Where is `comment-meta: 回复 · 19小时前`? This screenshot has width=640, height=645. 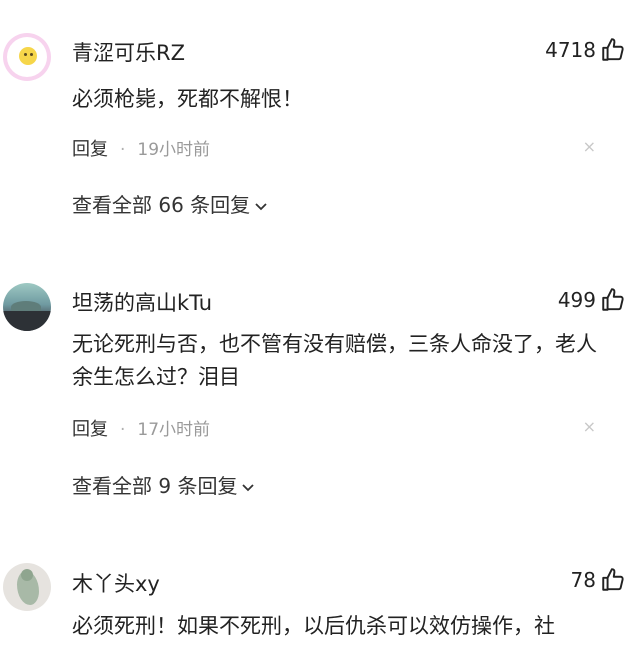 comment-meta: 回复 · 19小时前 is located at coordinates (141, 148).